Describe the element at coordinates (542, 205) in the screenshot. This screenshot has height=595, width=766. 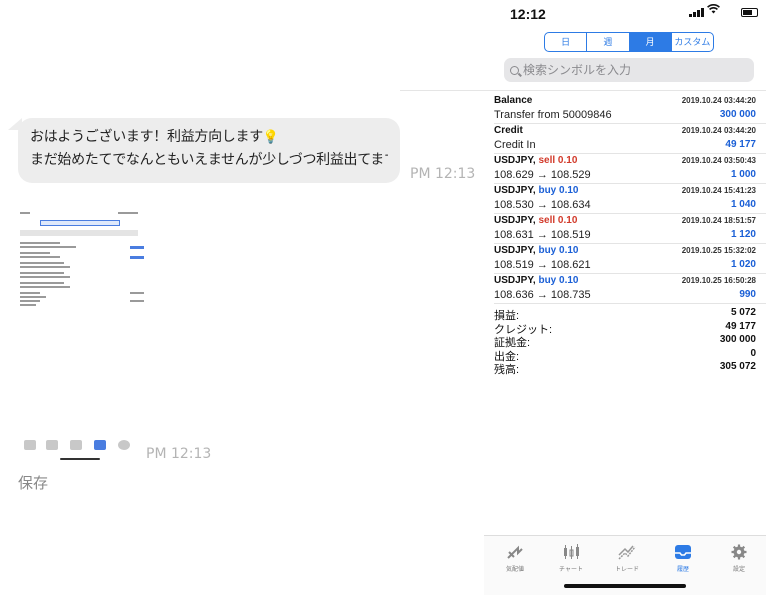
I see `item-detail: 108.530 → 108.634` at that location.